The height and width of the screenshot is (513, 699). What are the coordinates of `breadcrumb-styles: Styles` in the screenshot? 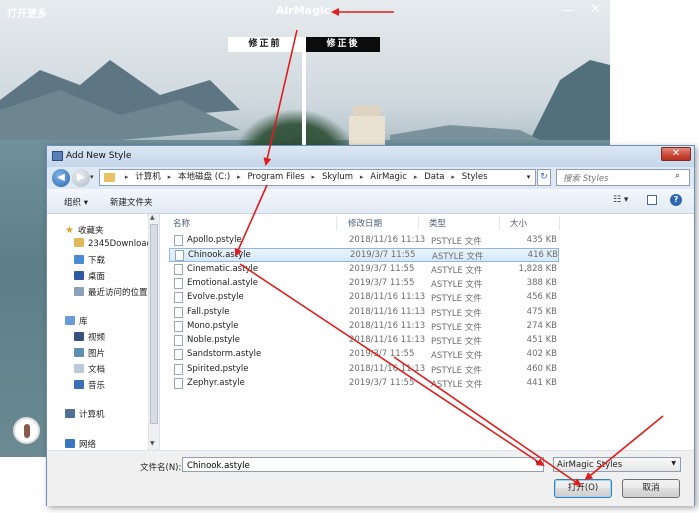 It's located at (475, 177).